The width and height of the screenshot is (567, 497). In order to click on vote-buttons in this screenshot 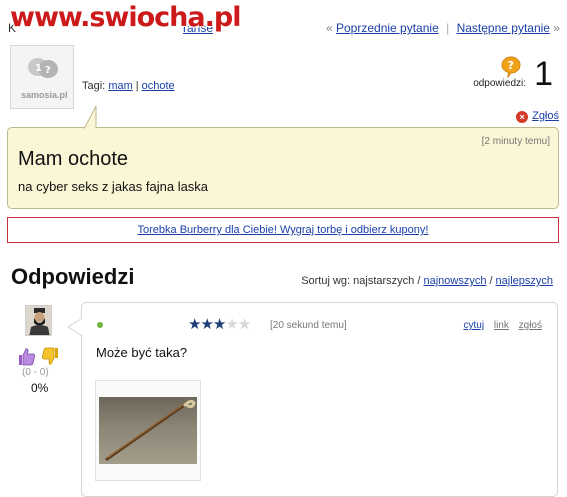, I will do `click(40, 357)`.